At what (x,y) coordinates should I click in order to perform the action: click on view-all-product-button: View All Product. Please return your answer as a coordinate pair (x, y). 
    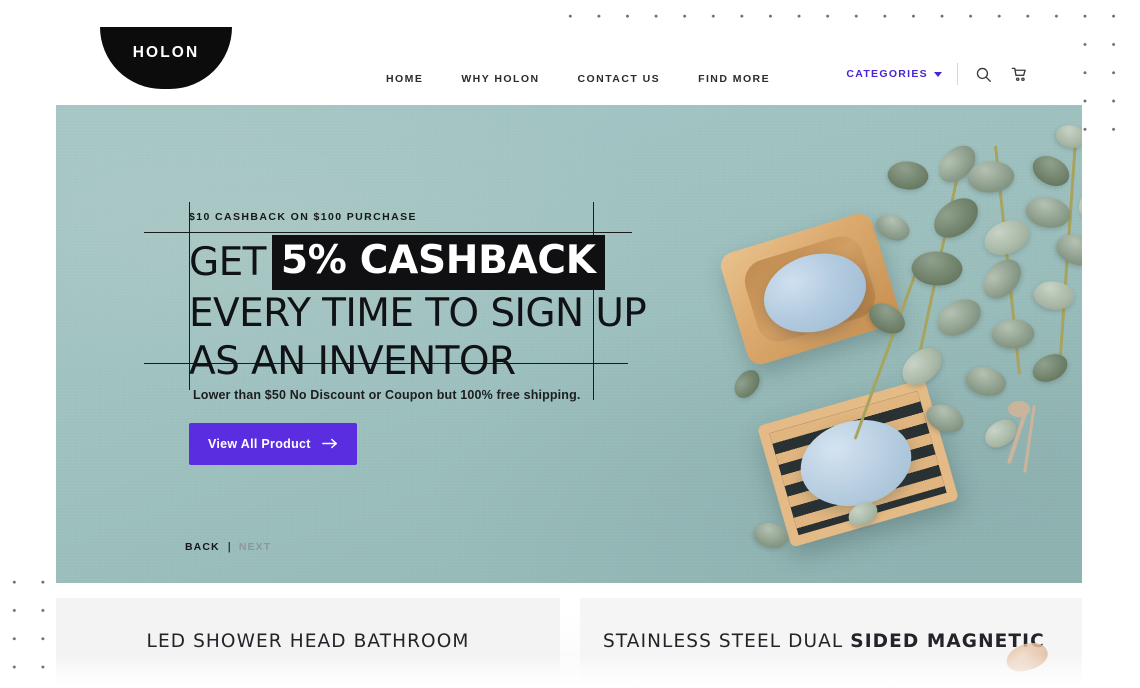
    Looking at the image, I should click on (273, 444).